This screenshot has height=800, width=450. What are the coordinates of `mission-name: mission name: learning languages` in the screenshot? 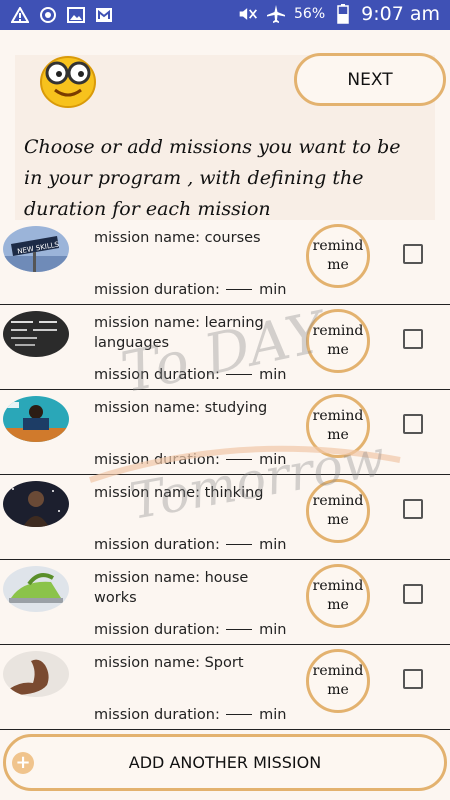 It's located at (179, 333).